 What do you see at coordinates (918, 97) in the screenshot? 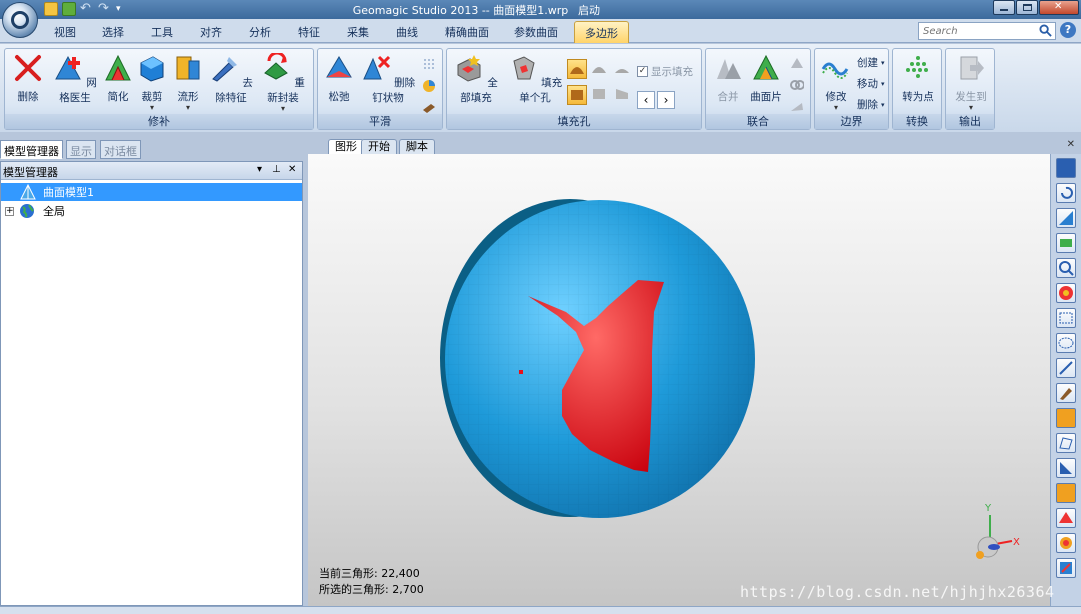
I see `to-points-label: 转为点` at bounding box center [918, 97].